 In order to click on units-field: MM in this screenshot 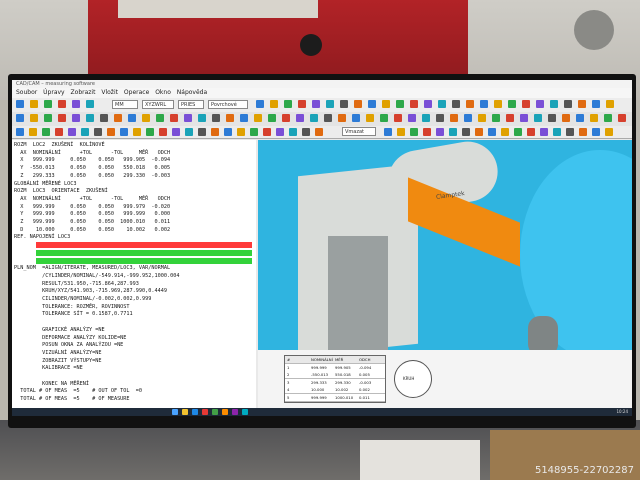, I will do `click(125, 104)`.